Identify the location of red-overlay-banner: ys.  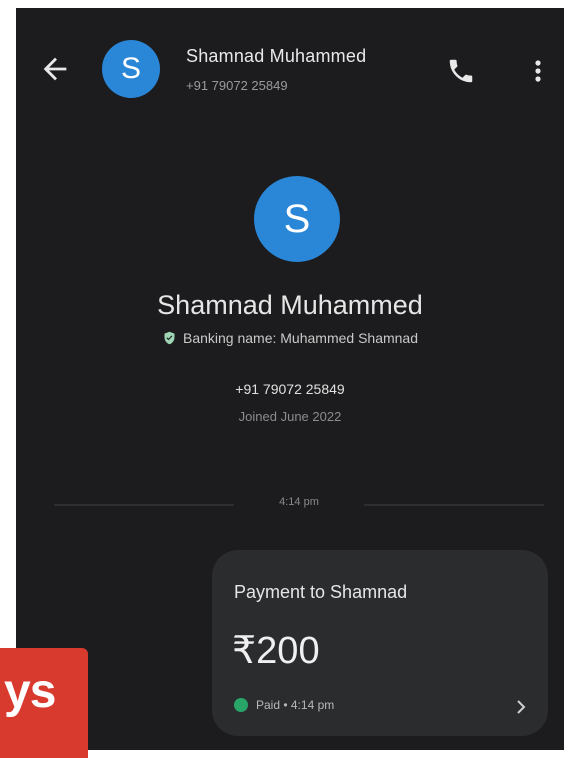
(44, 703).